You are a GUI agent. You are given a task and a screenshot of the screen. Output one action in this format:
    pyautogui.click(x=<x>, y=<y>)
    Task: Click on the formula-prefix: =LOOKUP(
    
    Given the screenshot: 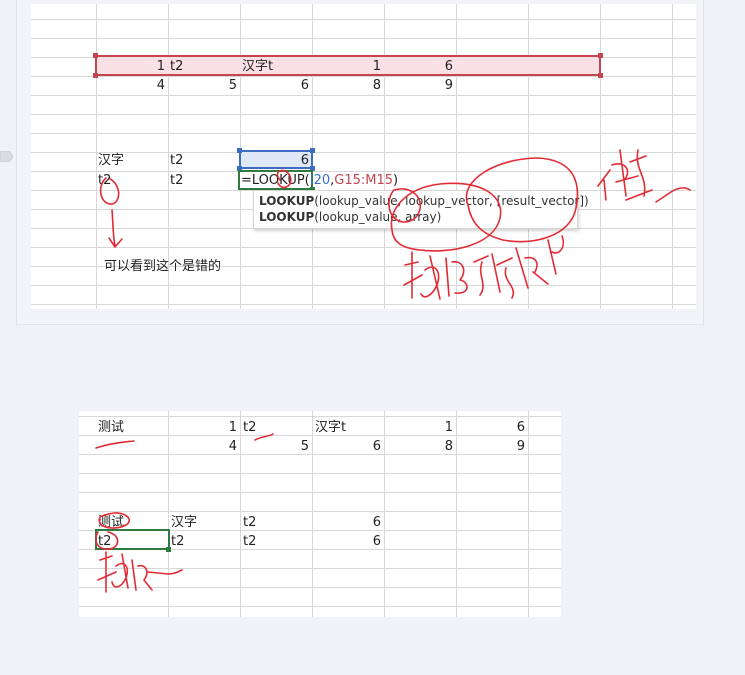 What is the action you would take?
    pyautogui.click(x=275, y=180)
    